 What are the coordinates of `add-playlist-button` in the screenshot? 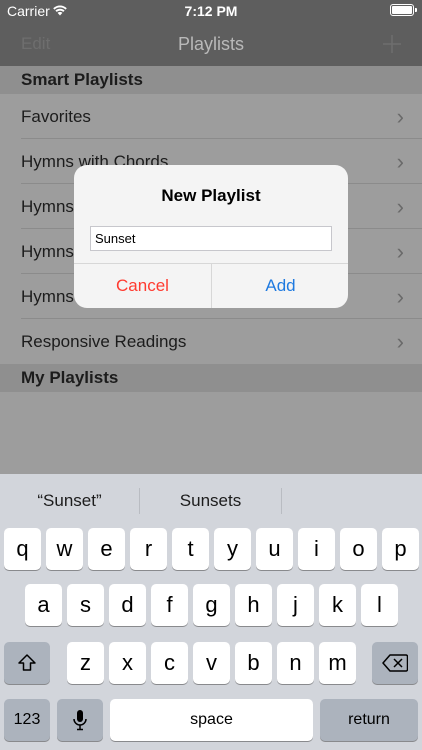 It's located at (392, 43).